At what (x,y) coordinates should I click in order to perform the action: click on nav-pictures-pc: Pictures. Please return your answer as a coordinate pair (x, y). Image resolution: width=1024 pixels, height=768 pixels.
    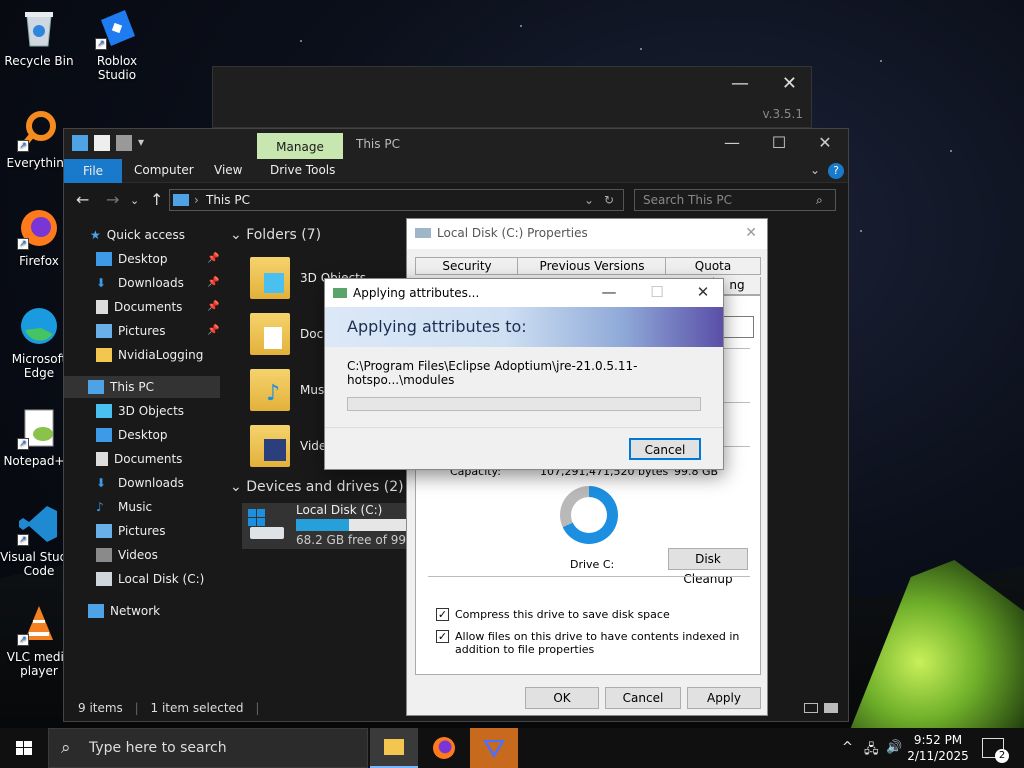
    Looking at the image, I should click on (131, 531).